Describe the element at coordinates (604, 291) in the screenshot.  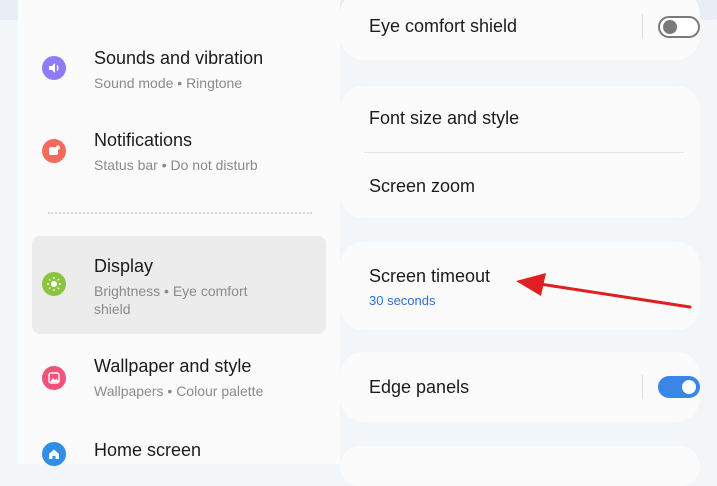
I see `annotation-arrow` at that location.